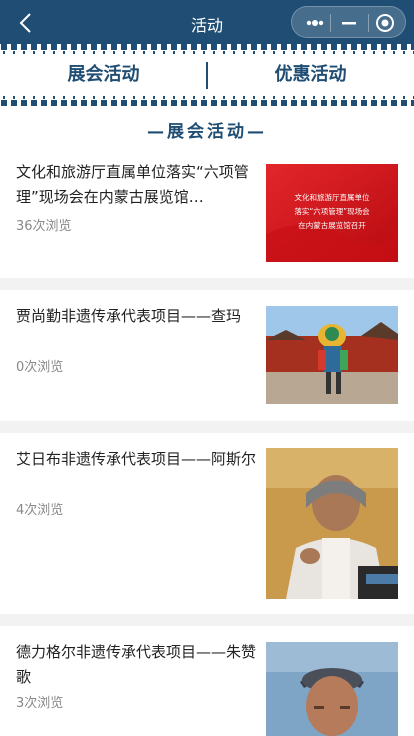  I want to click on article-thumbnail: 文化和旅游厅直属单位 落实“六项管理”现场会 在内蒙古展览馆召开, so click(332, 213).